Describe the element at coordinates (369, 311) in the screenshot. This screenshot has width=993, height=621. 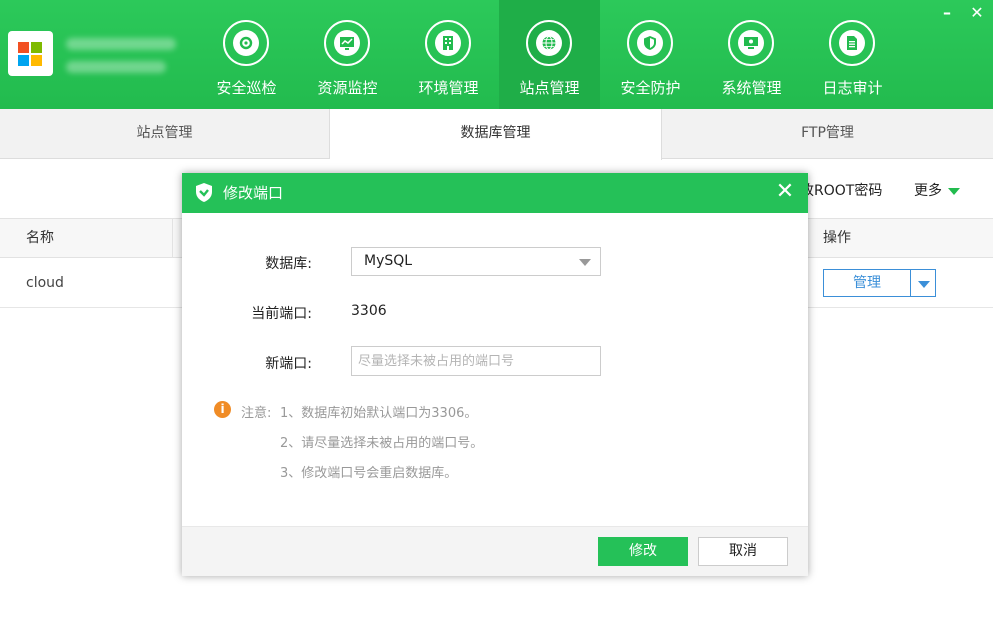
I see `current-port-value: 3306` at that location.